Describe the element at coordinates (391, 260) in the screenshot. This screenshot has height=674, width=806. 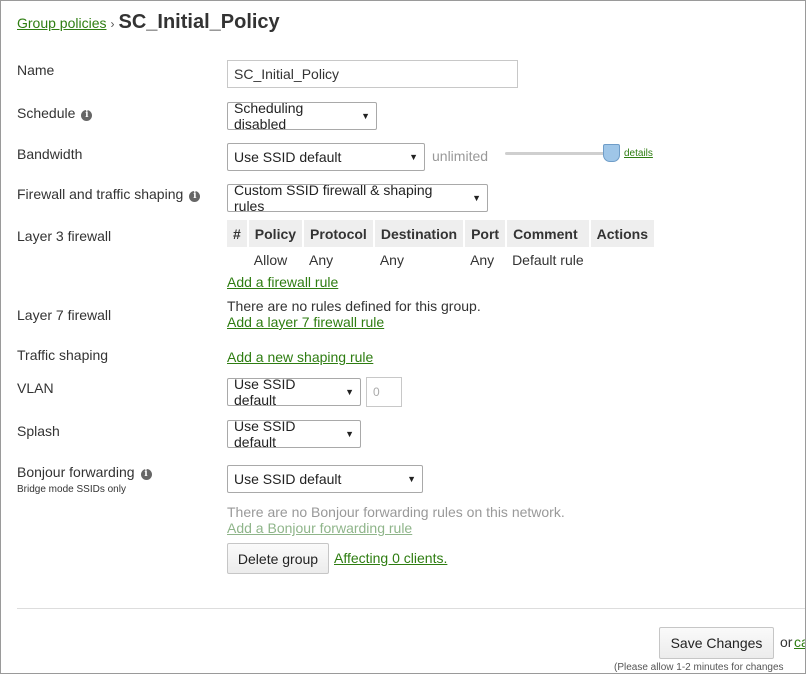
I see `cell-destination: Any` at that location.